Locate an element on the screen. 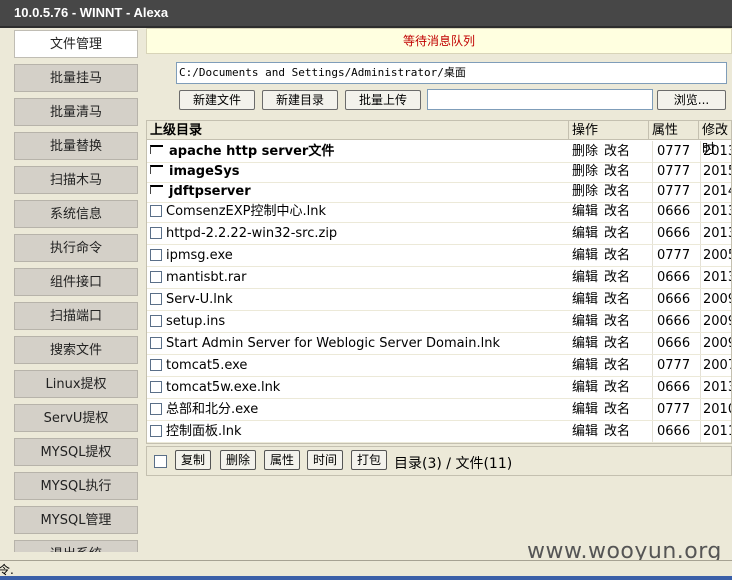 Image resolution: width=732 pixels, height=580 pixels. file-name: ComsenzEXP控制中心.lnk is located at coordinates (246, 211).